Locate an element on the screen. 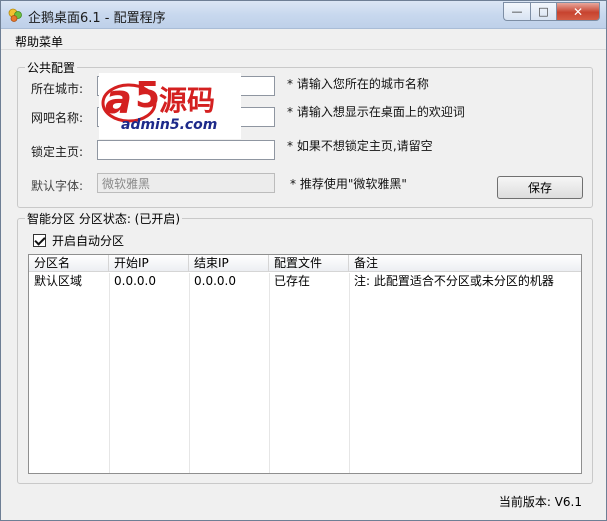 The image size is (607, 521). partition-list-header: 分区名 开始IP 结束IP 配置文件 备注 is located at coordinates (305, 263).